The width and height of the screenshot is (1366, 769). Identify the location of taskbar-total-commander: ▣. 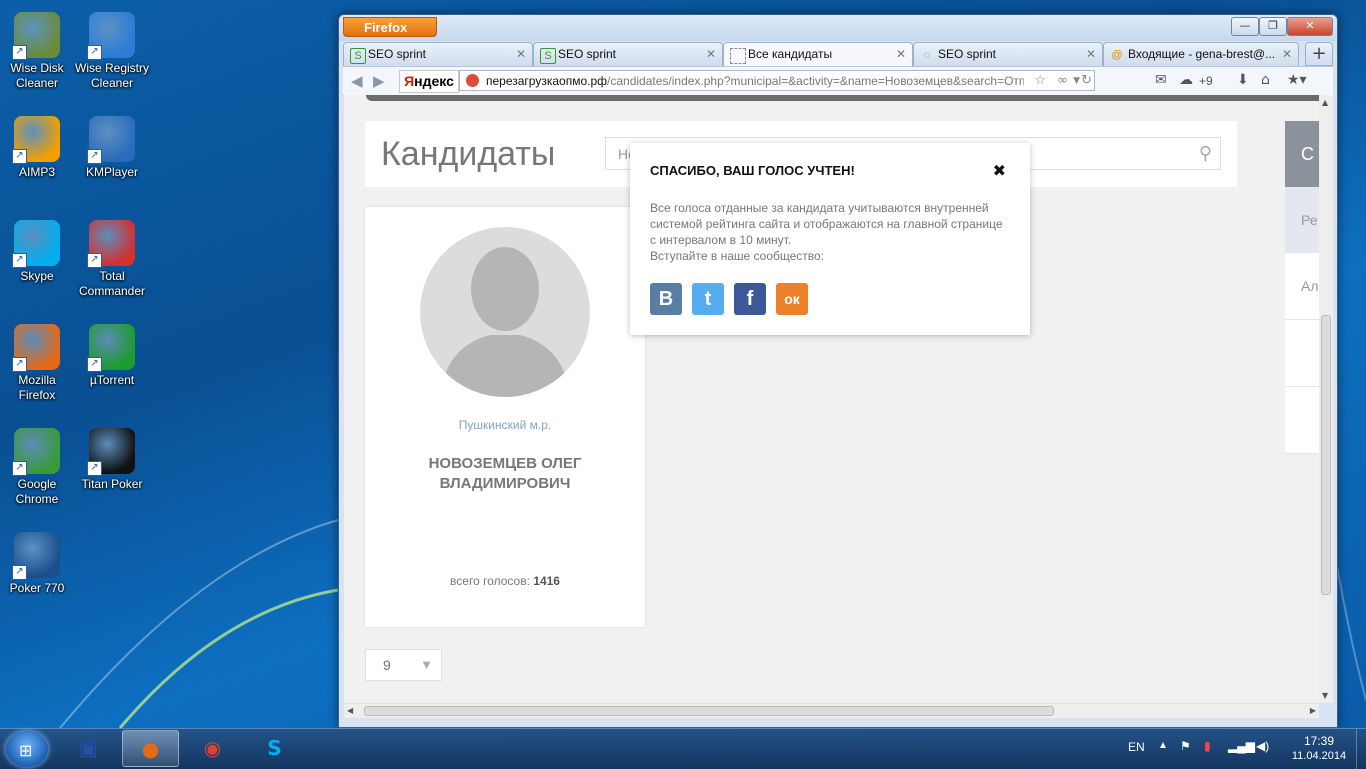
(88, 748).